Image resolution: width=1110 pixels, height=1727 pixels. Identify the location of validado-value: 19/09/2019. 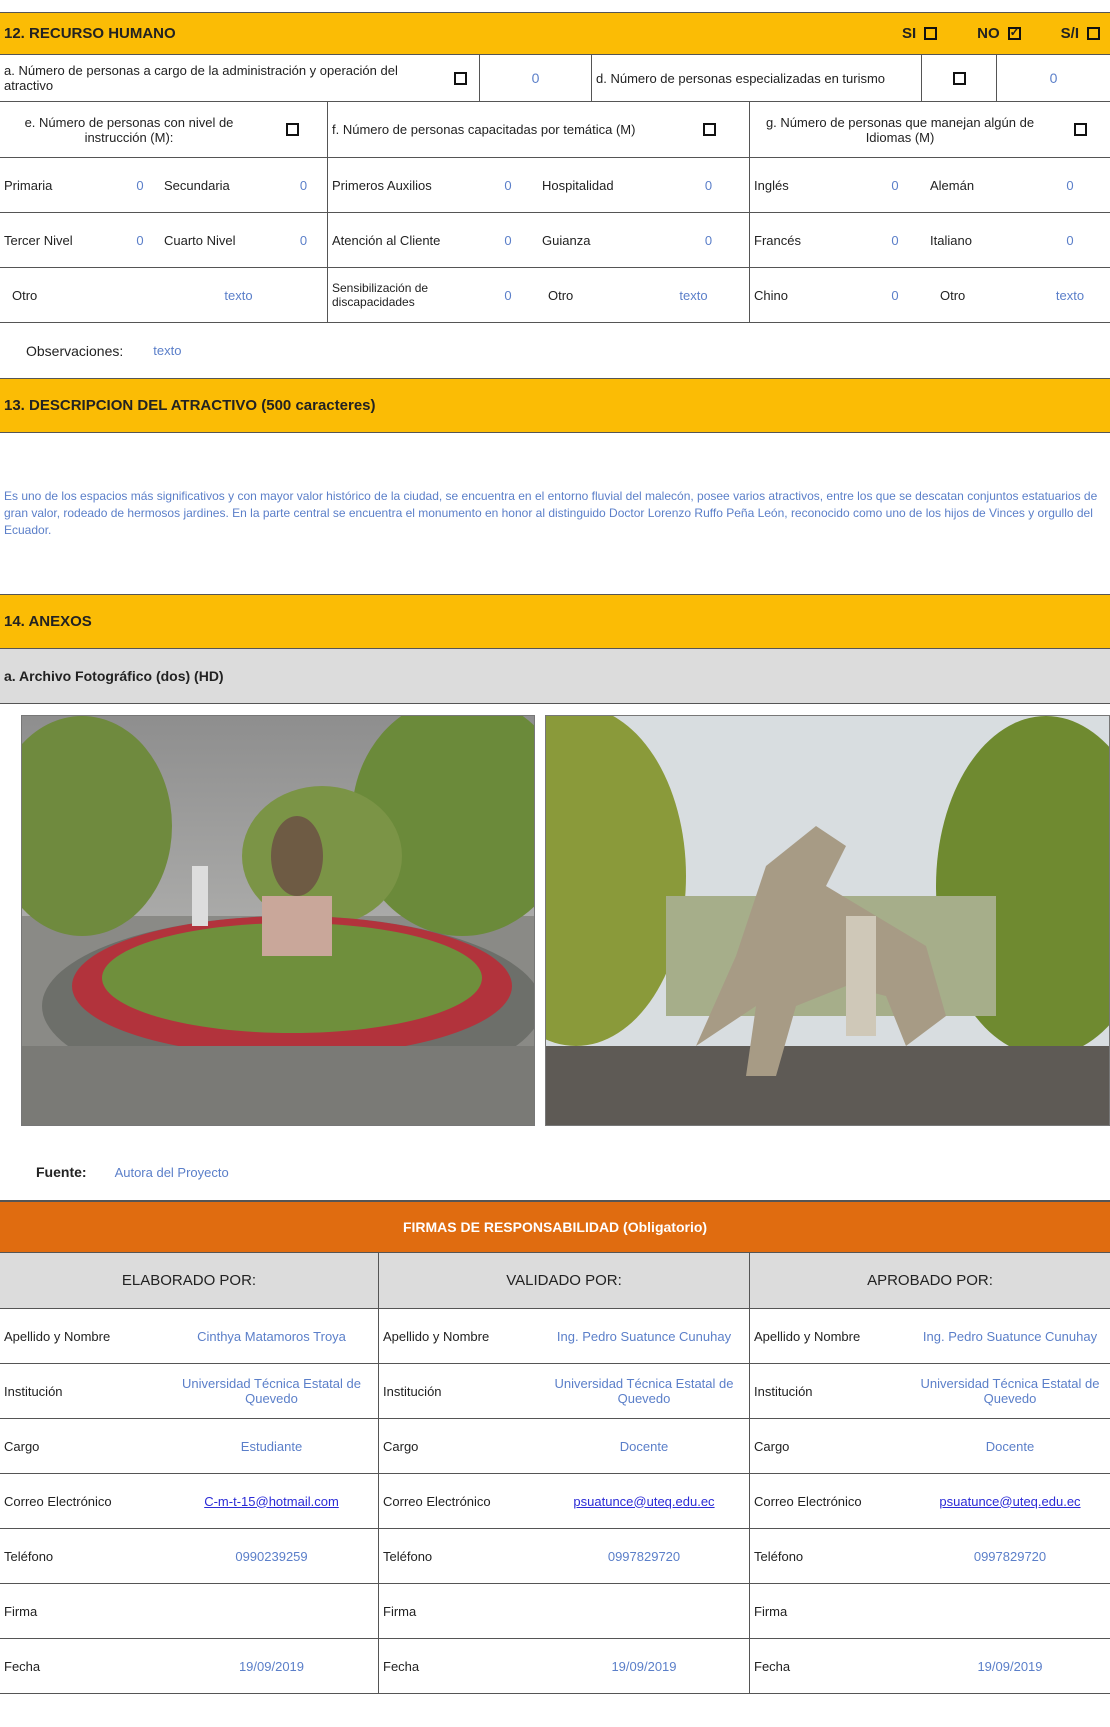
(643, 1666).